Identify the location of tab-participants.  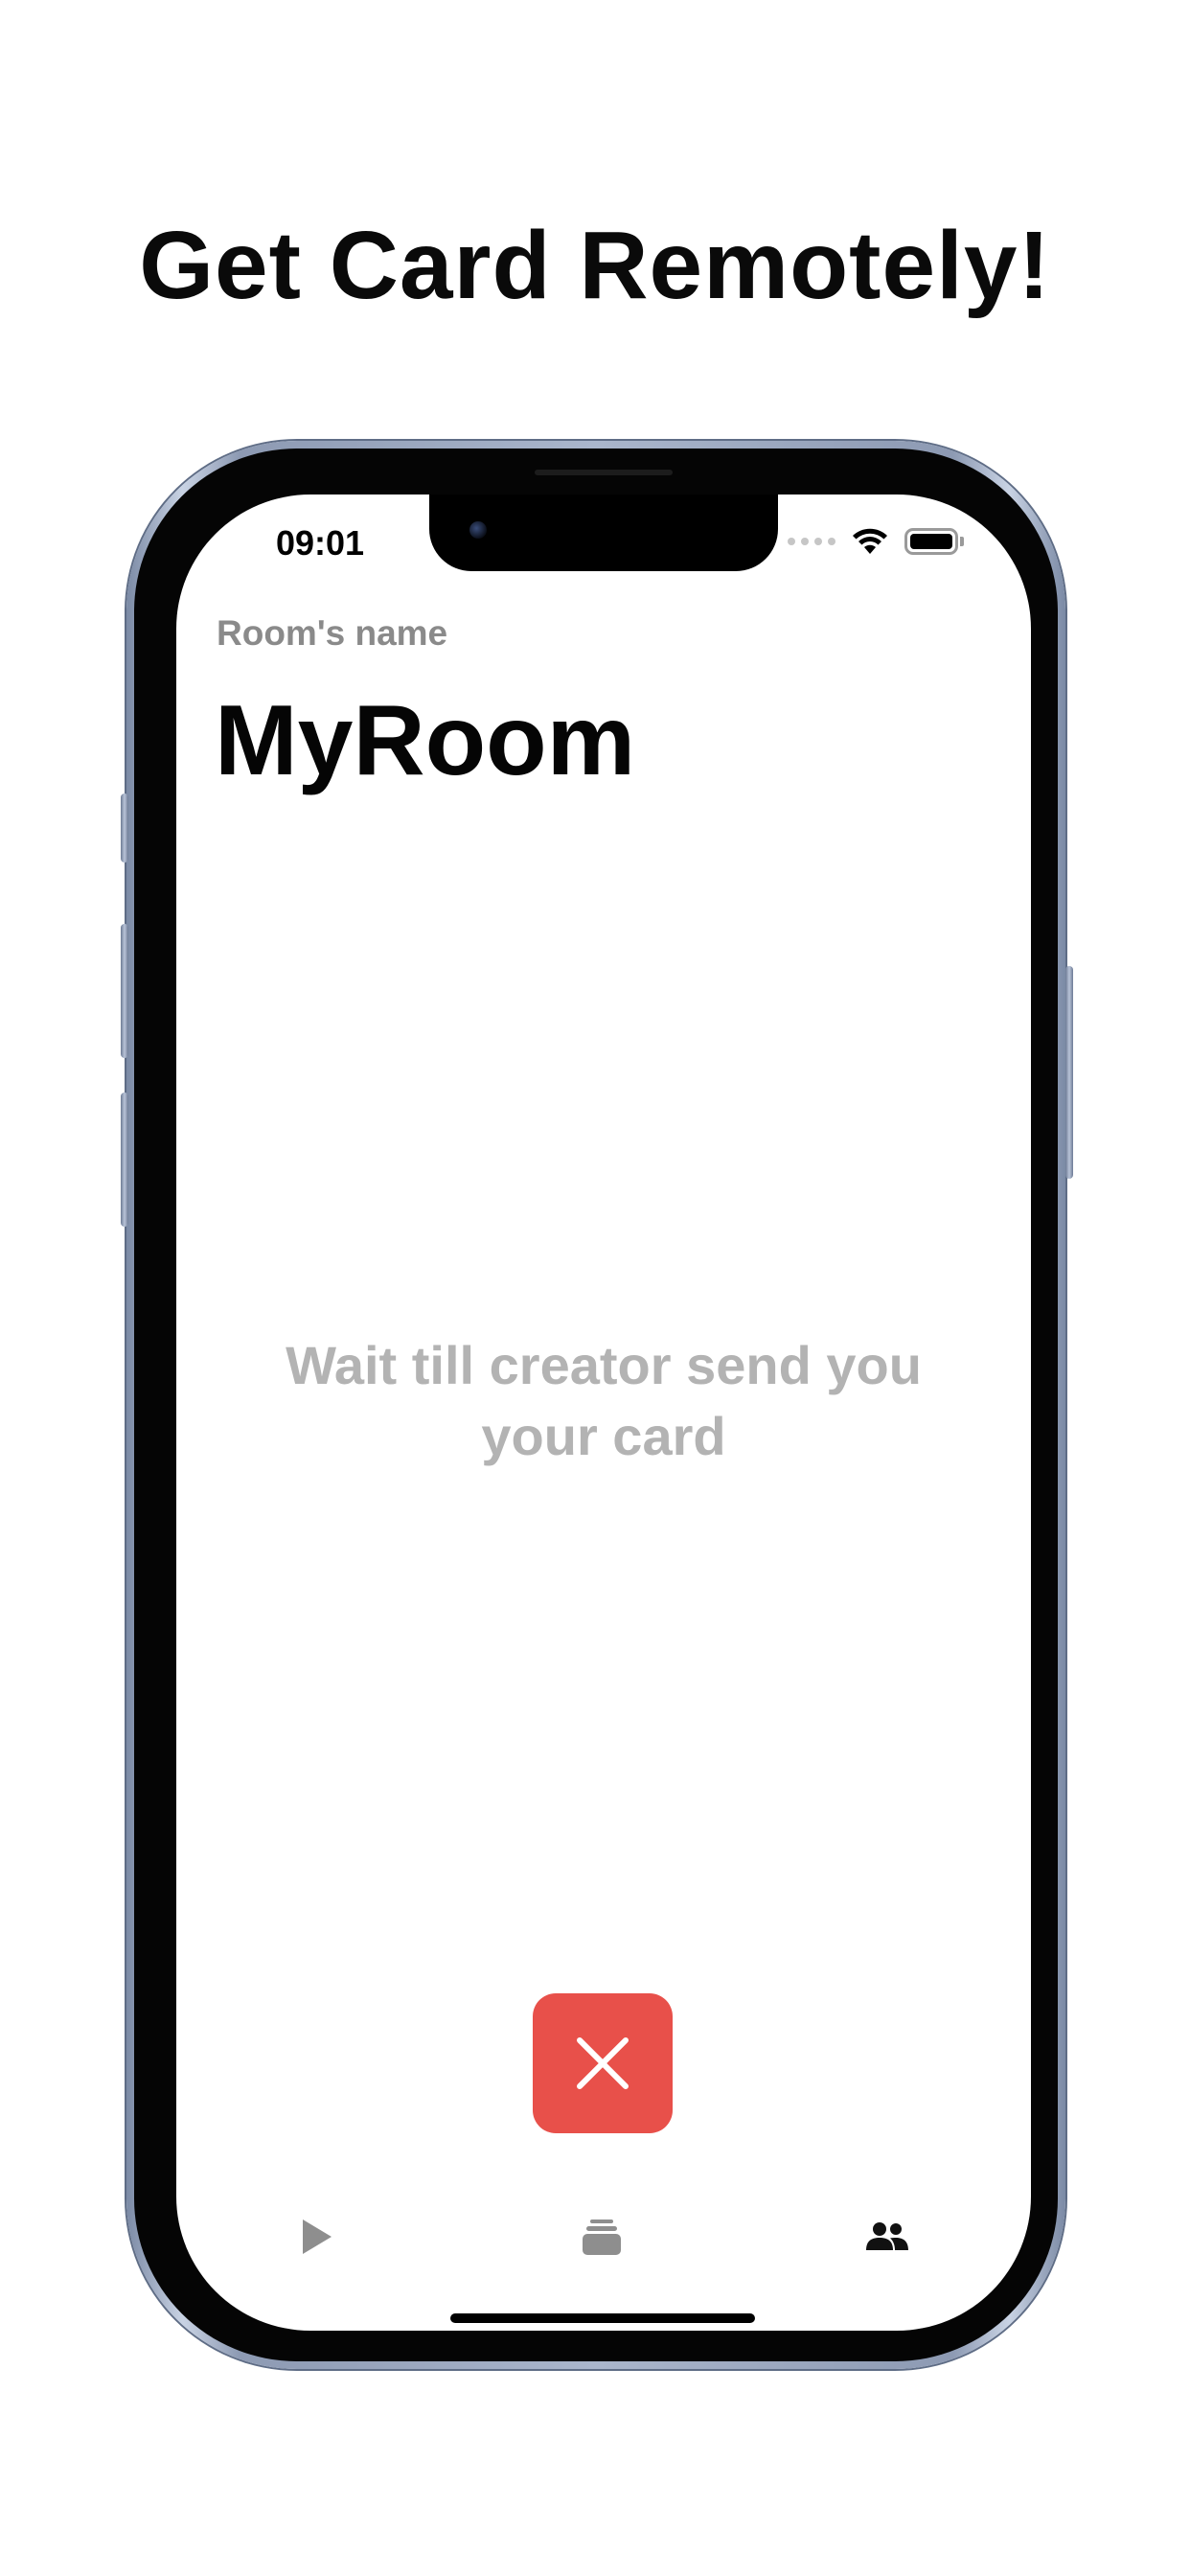
(887, 2237).